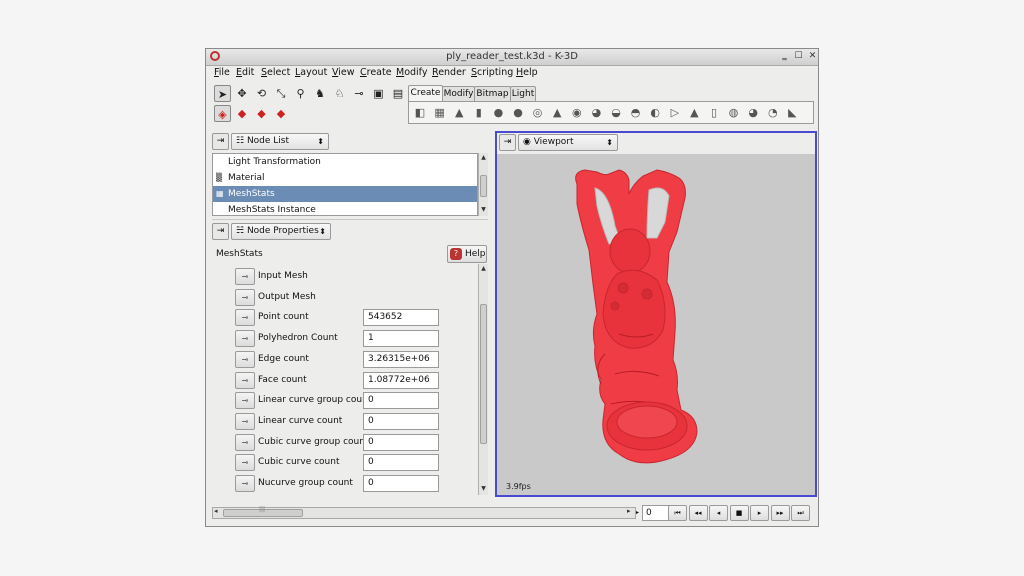 This screenshot has width=1024, height=576. What do you see at coordinates (401, 380) in the screenshot?
I see `property-value-field: 1.08772e+06` at bounding box center [401, 380].